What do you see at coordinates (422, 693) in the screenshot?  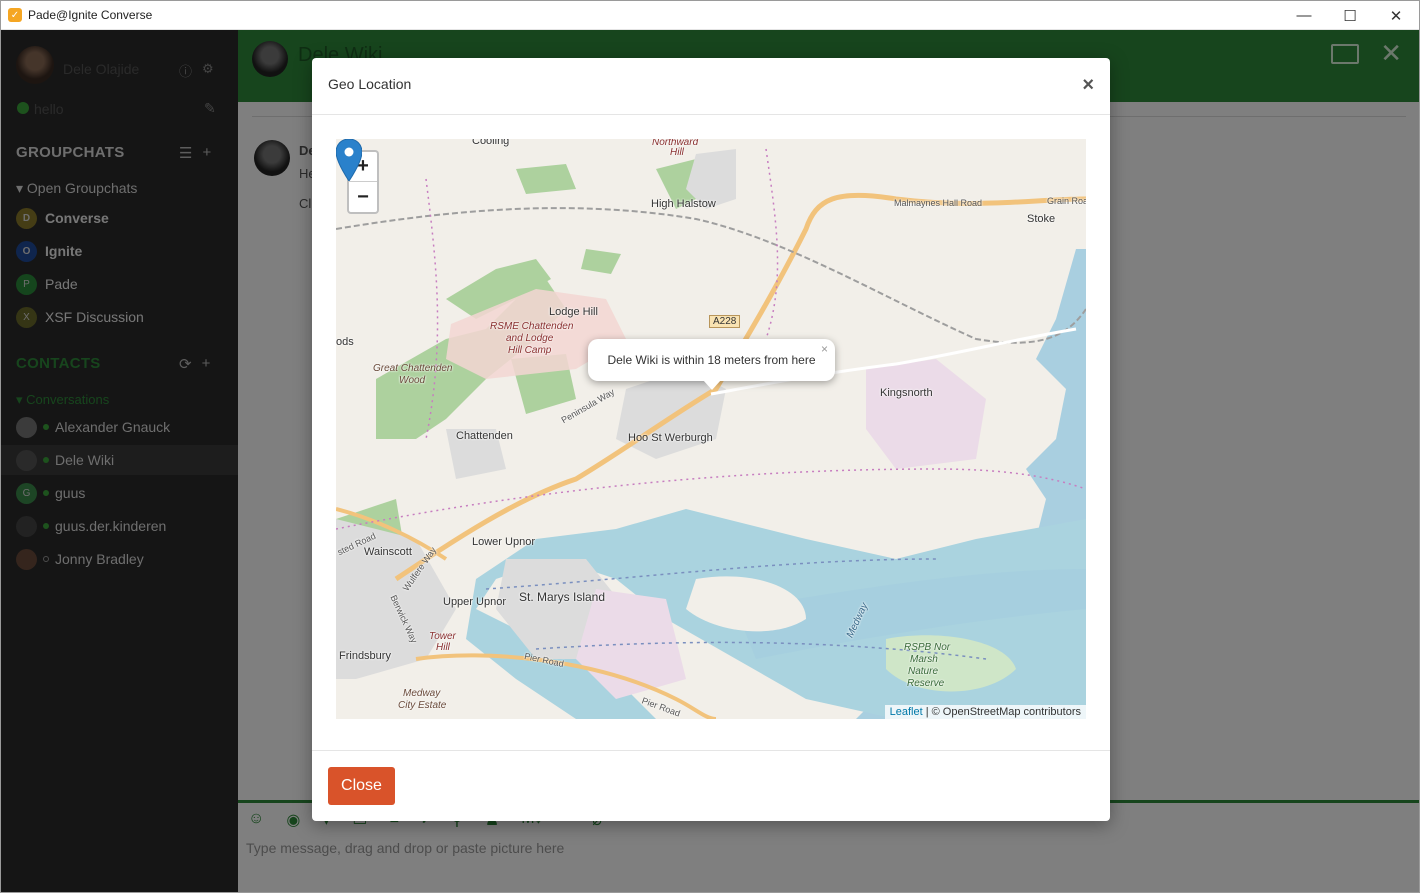 I see `map-label: Medway` at bounding box center [422, 693].